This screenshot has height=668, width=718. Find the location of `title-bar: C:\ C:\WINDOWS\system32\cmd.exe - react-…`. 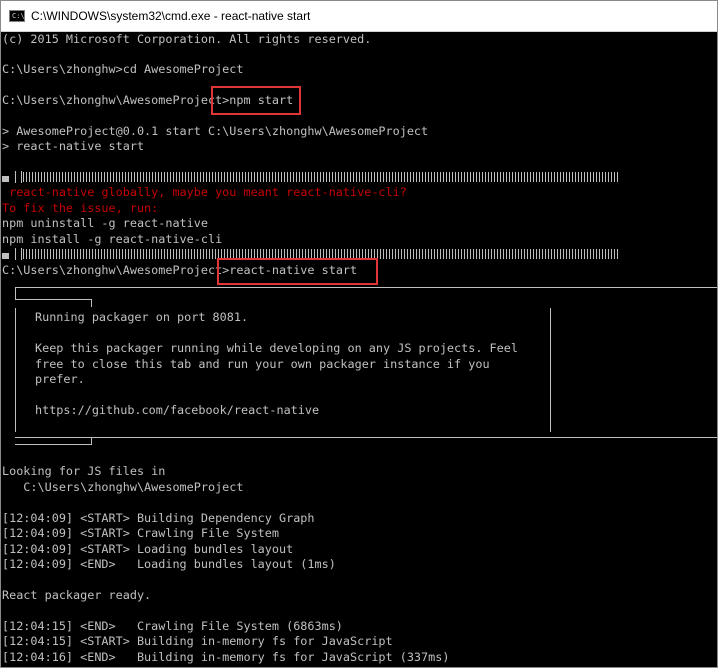

title-bar: C:\ C:\WINDOWS\system32\cmd.exe - react-… is located at coordinates (359, 16).